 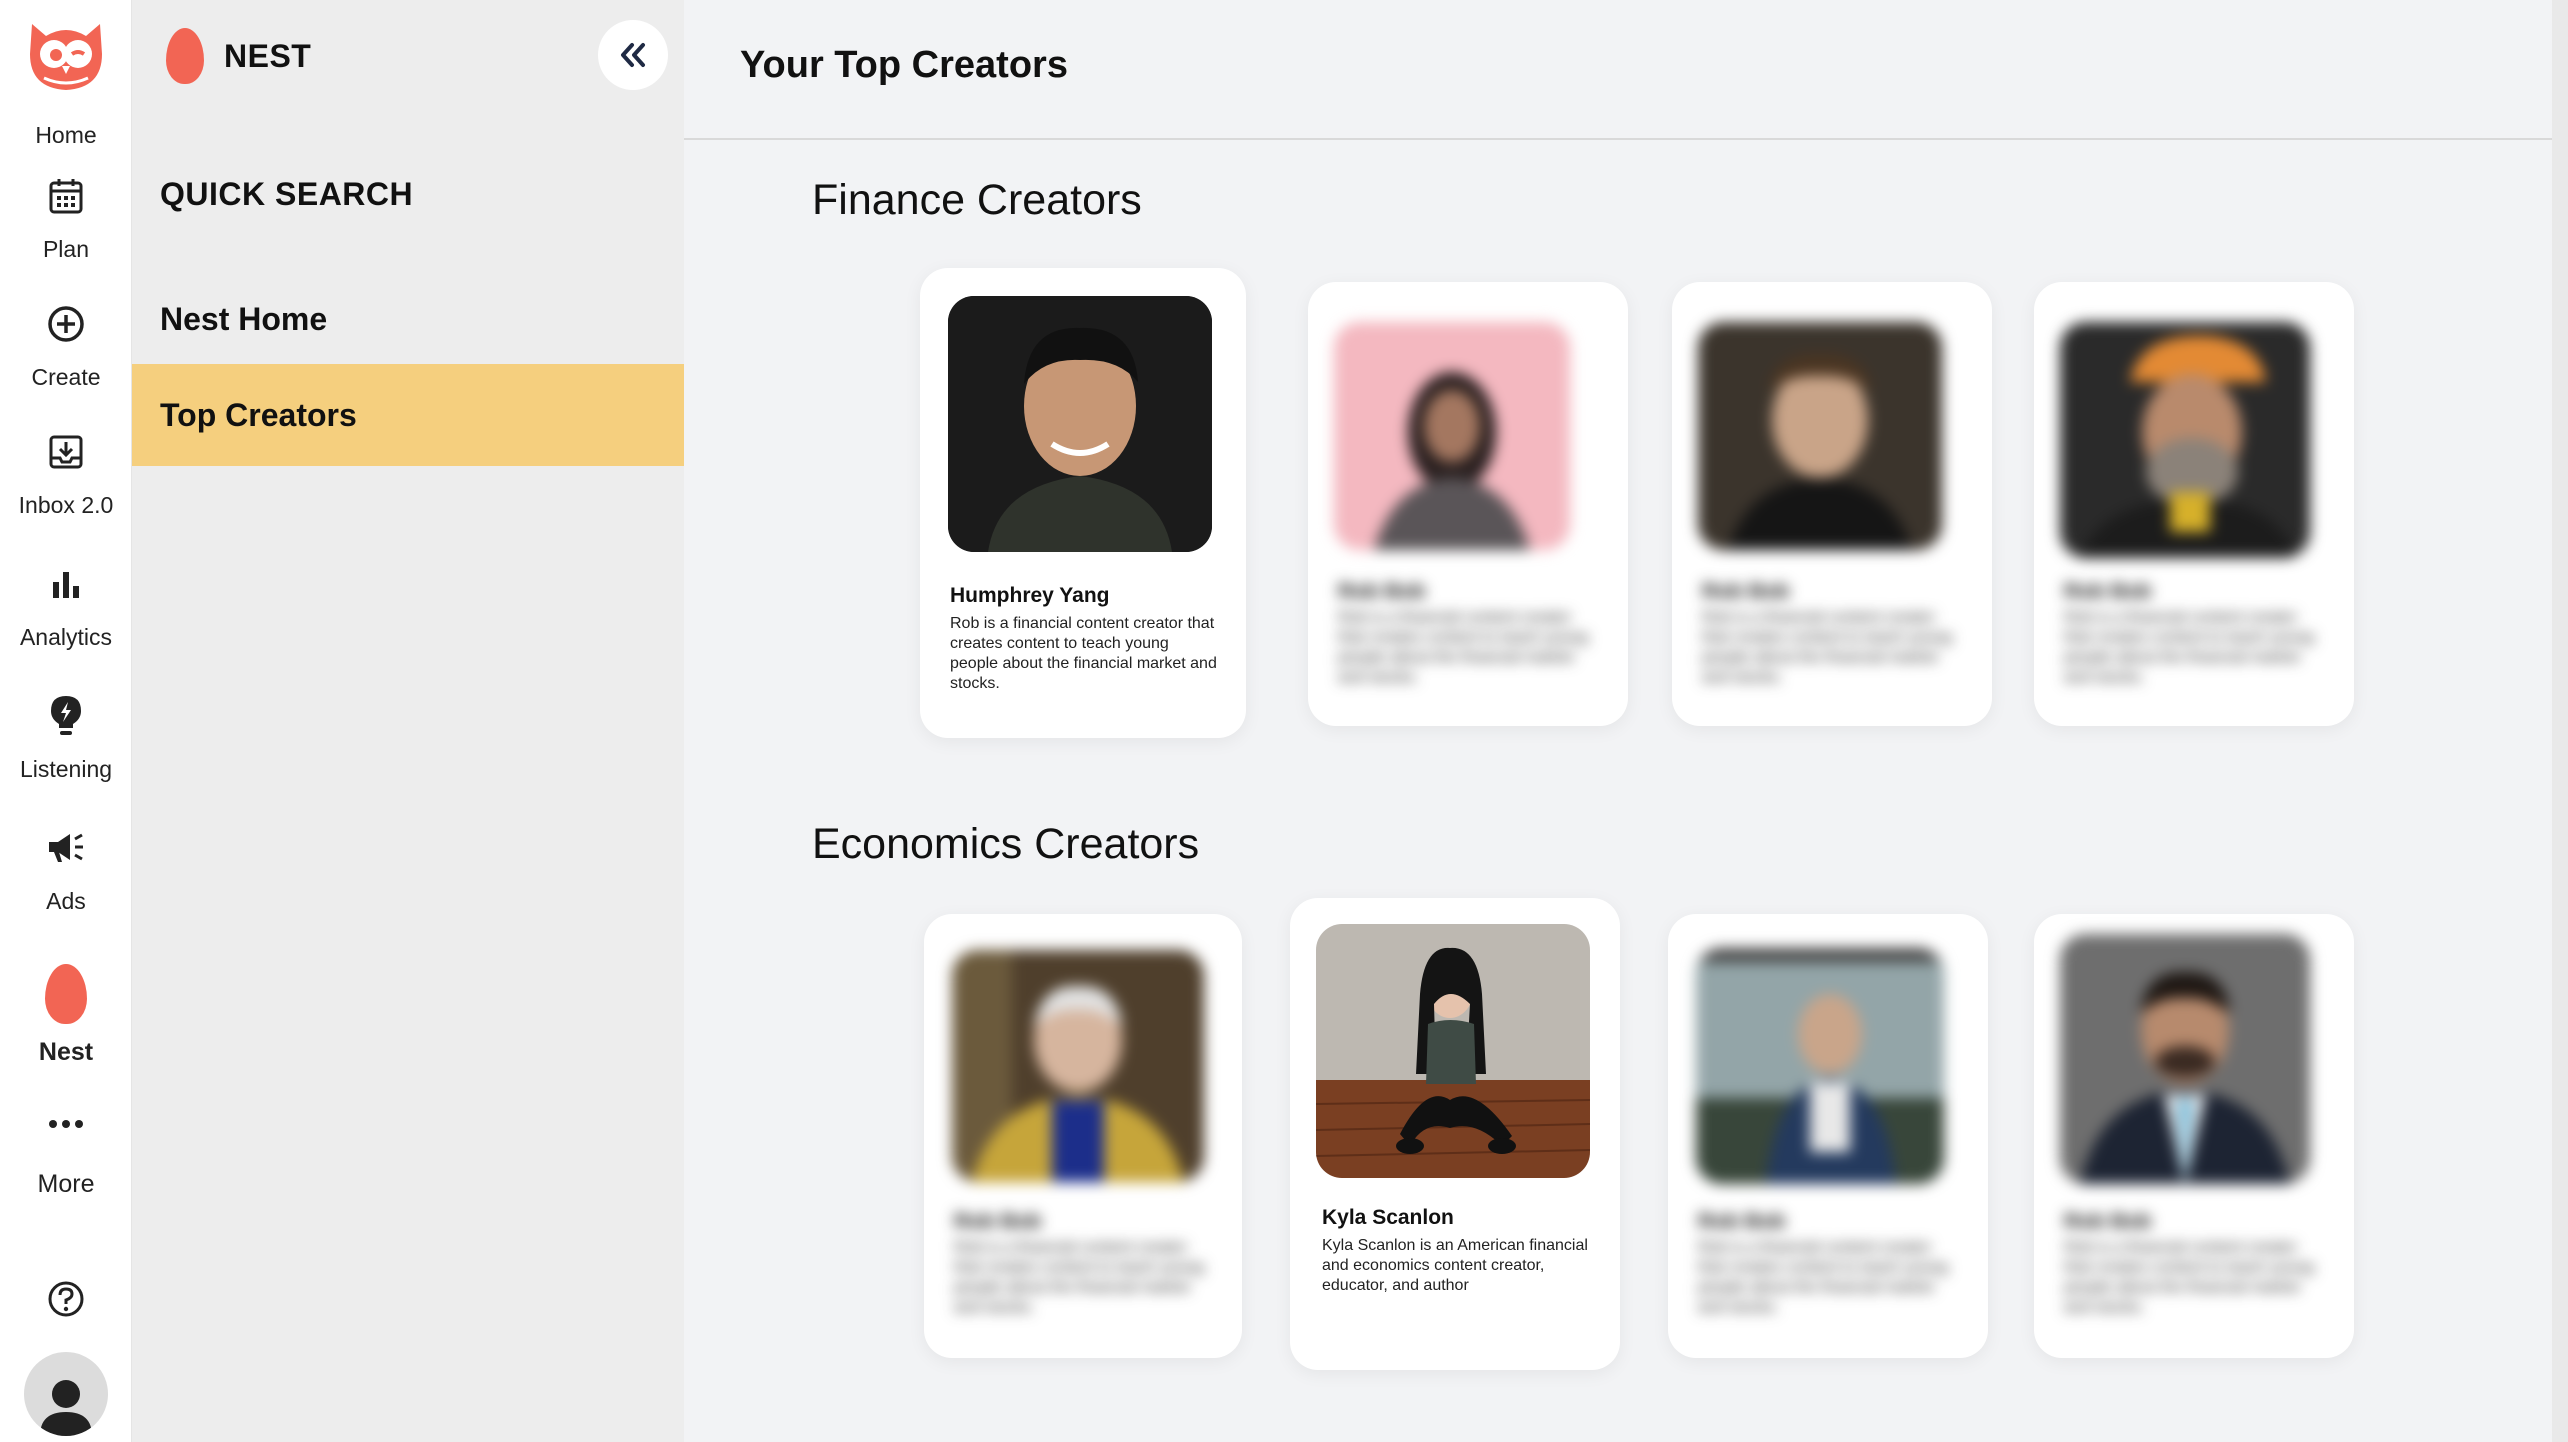 I want to click on section-title-economics: Economics Creators, so click(x=1006, y=844).